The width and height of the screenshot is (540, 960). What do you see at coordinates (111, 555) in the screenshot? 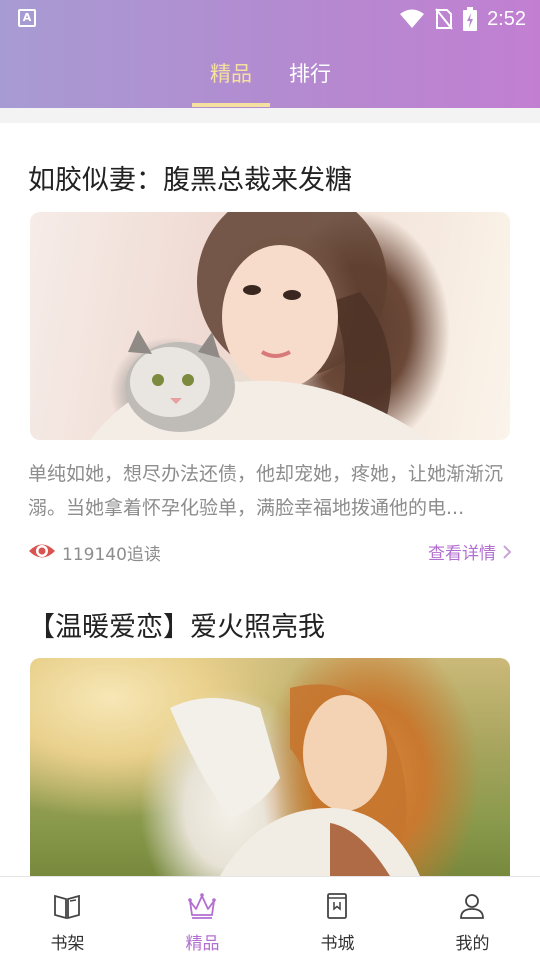
I see `read-count: 119140追读` at bounding box center [111, 555].